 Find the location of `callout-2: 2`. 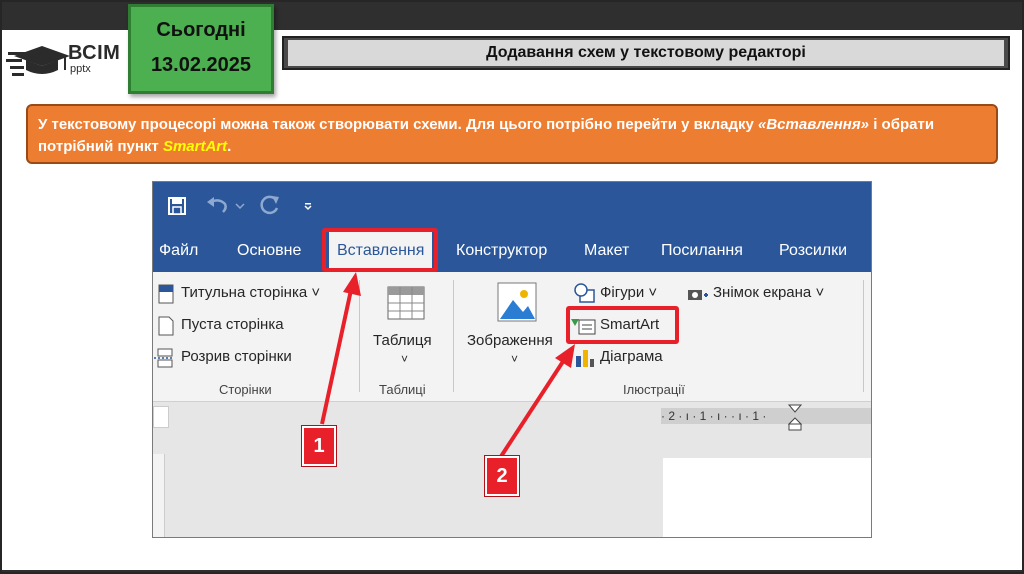

callout-2: 2 is located at coordinates (502, 476).